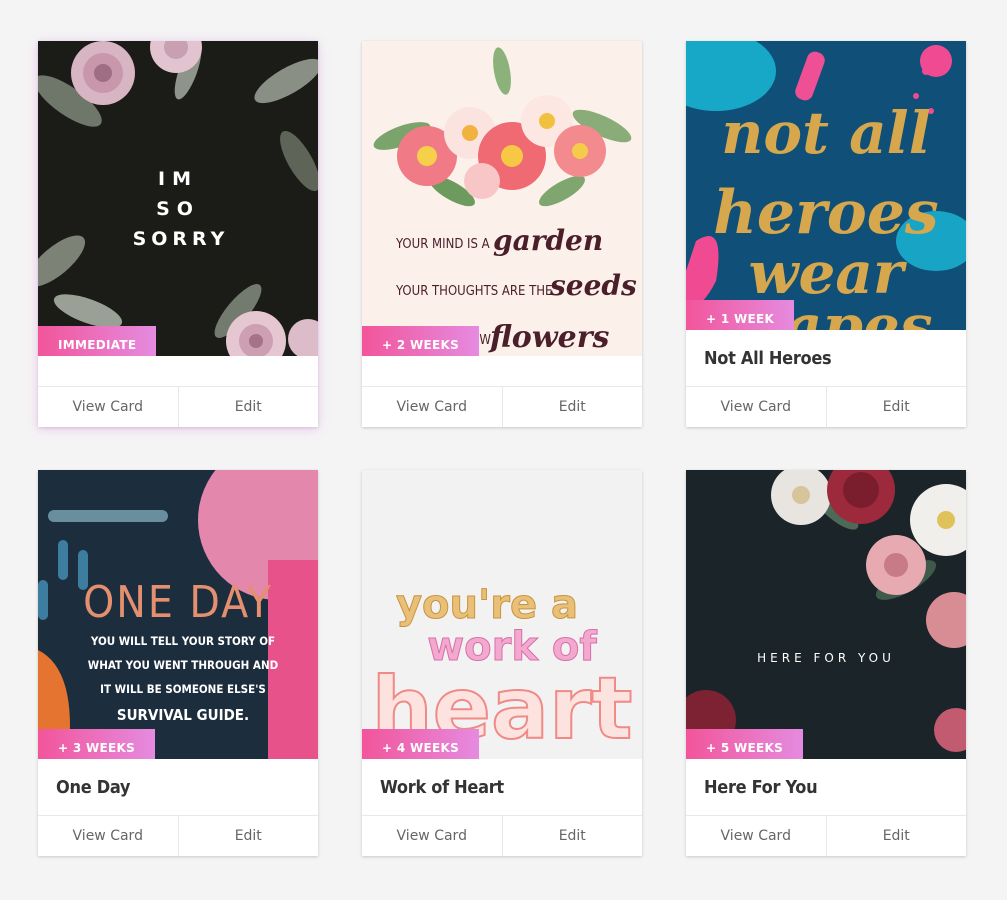 This screenshot has height=900, width=1007. I want to click on art-line-1: not all, so click(826, 133).